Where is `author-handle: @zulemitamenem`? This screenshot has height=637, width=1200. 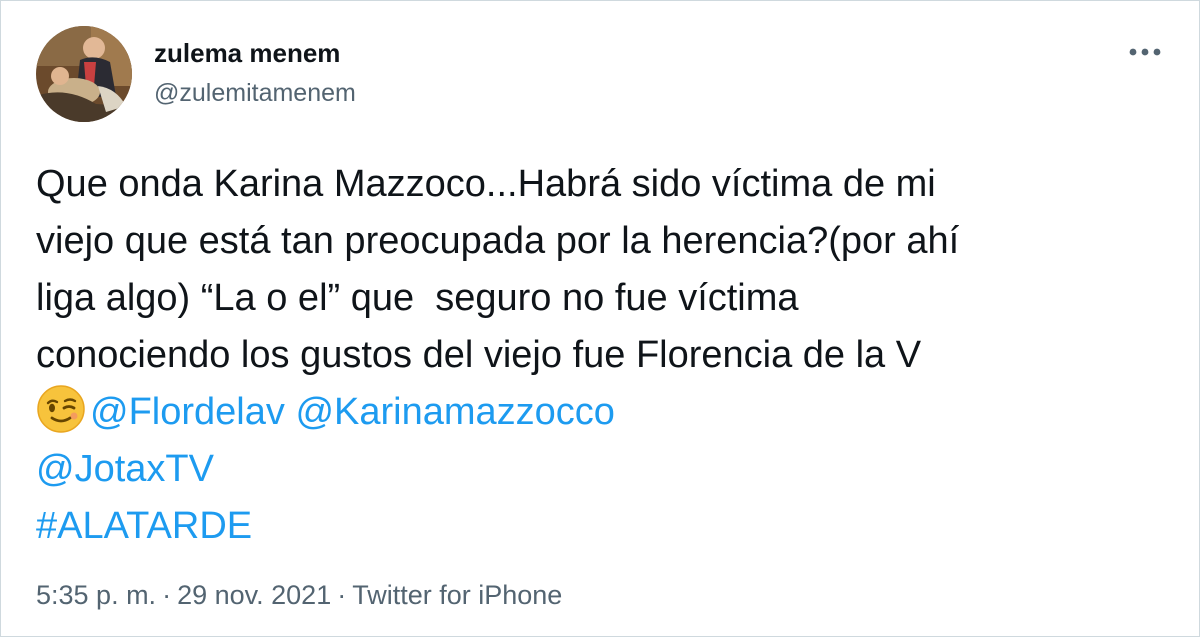 author-handle: @zulemitamenem is located at coordinates (255, 93).